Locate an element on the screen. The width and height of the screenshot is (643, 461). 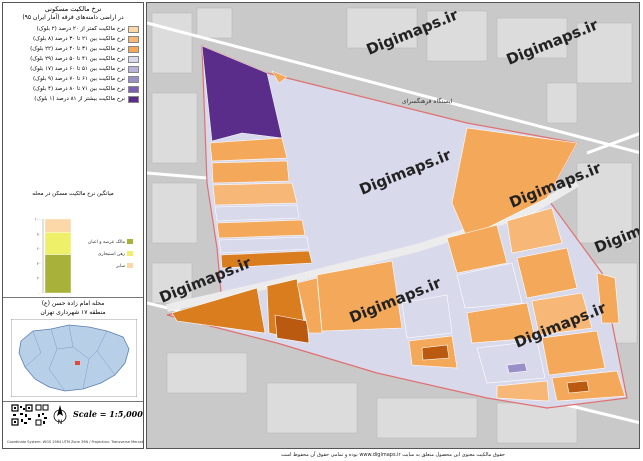
legend-title: نرخ مالکیت مسکونی is located at coordinates (73, 9).